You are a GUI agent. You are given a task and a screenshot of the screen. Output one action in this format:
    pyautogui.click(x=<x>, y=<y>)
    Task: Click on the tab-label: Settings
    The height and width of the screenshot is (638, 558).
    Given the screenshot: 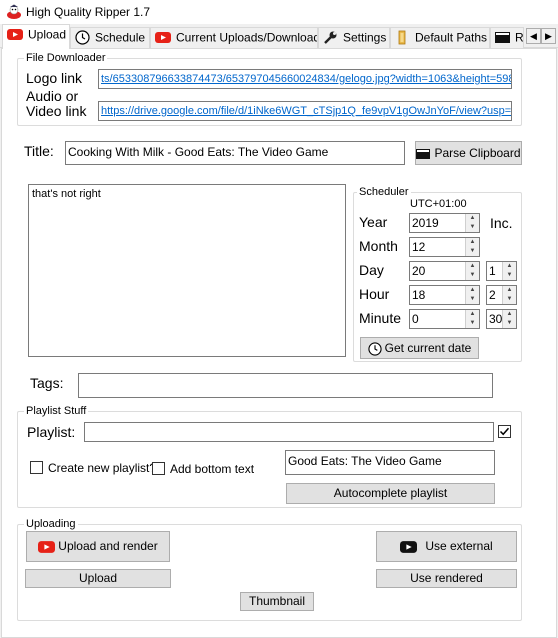 What is the action you would take?
    pyautogui.click(x=365, y=37)
    